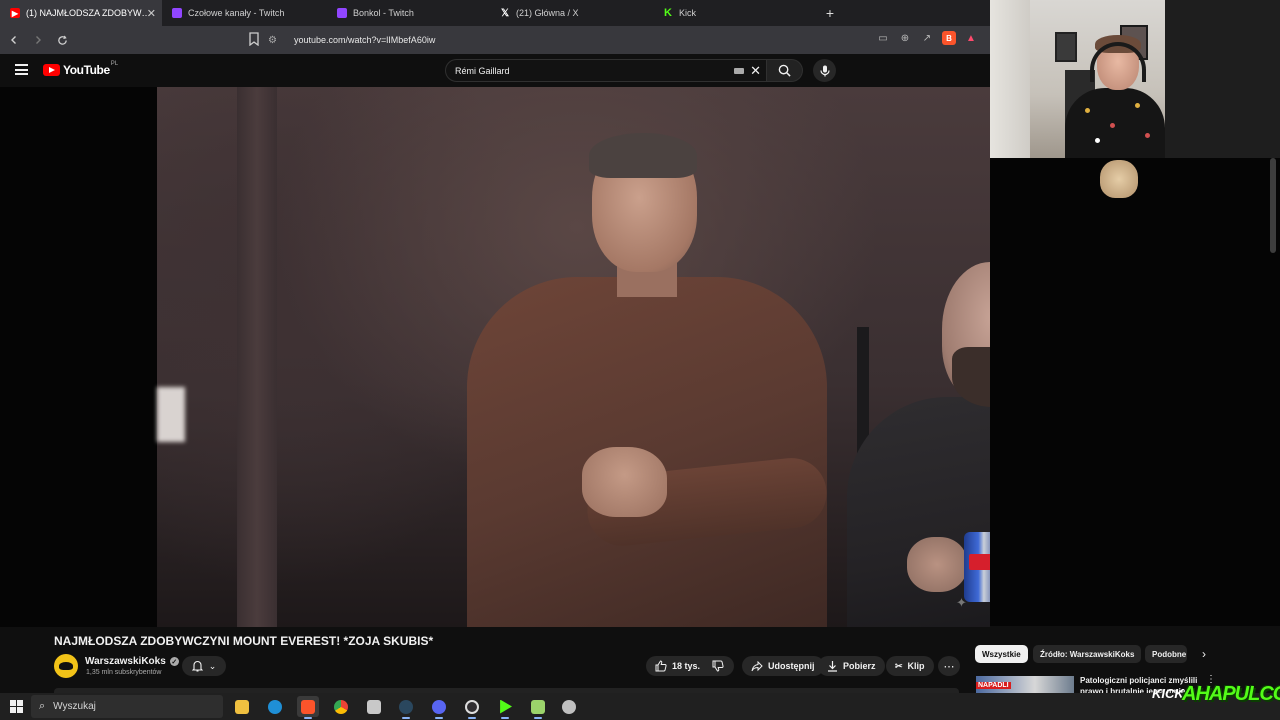 The image size is (1280, 720). I want to click on download-label: Pobierz, so click(859, 666).